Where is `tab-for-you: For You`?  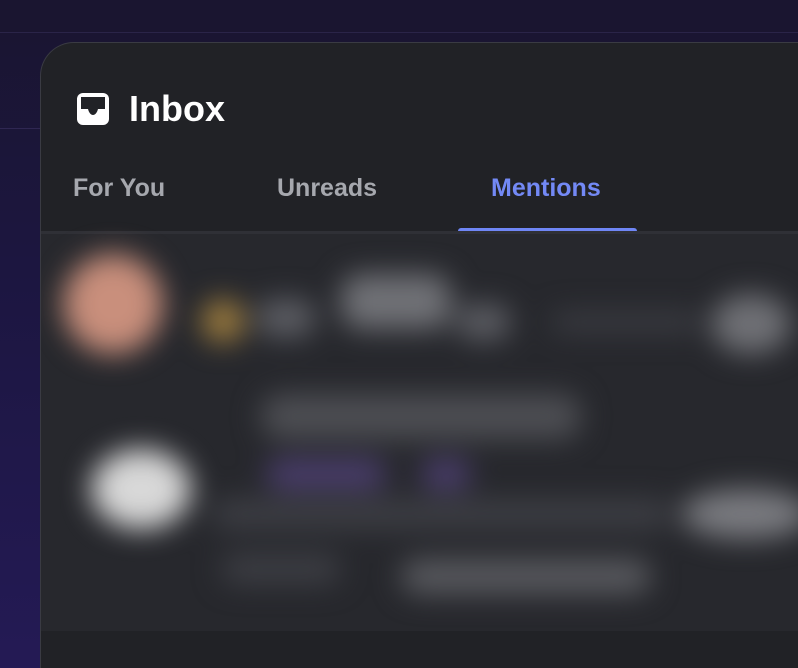
tab-for-you: For You is located at coordinates (119, 188).